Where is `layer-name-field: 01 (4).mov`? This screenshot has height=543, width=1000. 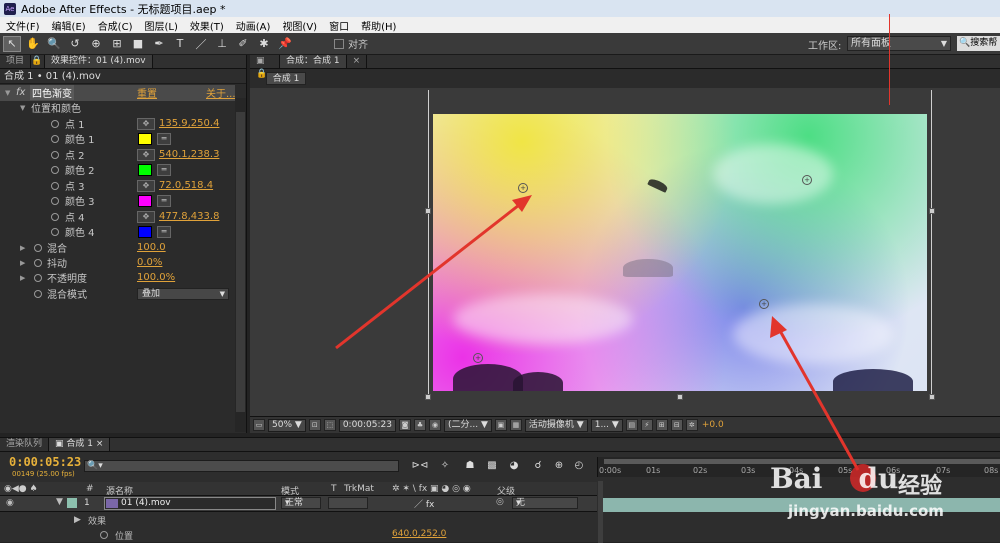
layer-name-field: 01 (4).mov is located at coordinates (190, 503).